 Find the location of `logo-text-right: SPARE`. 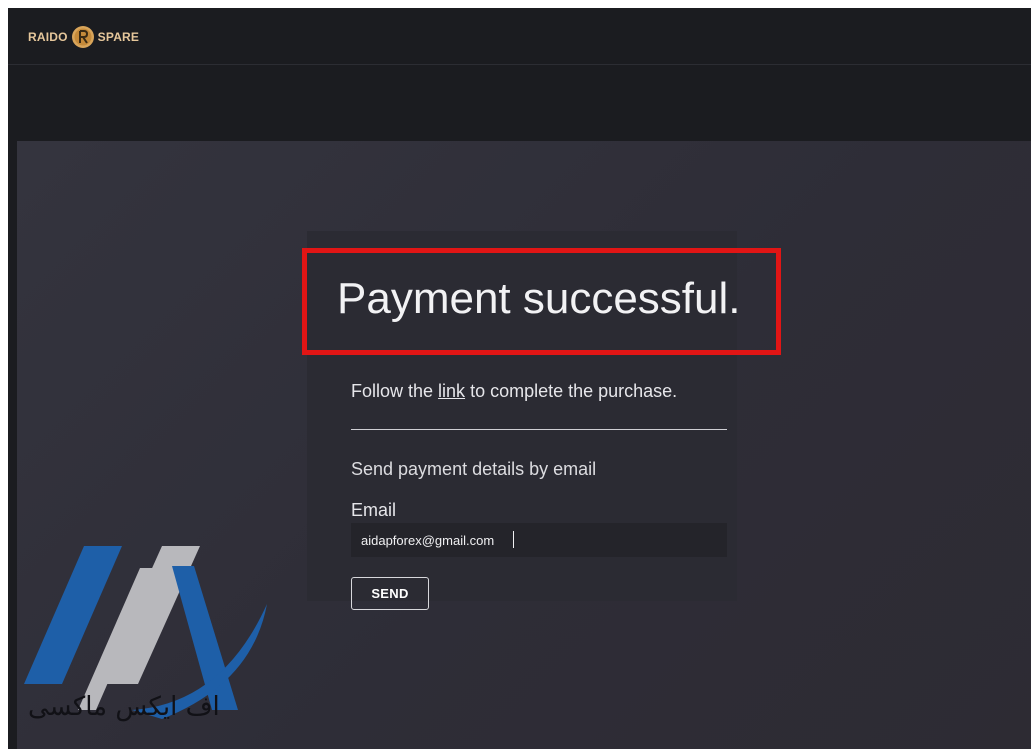

logo-text-right: SPARE is located at coordinates (118, 37).